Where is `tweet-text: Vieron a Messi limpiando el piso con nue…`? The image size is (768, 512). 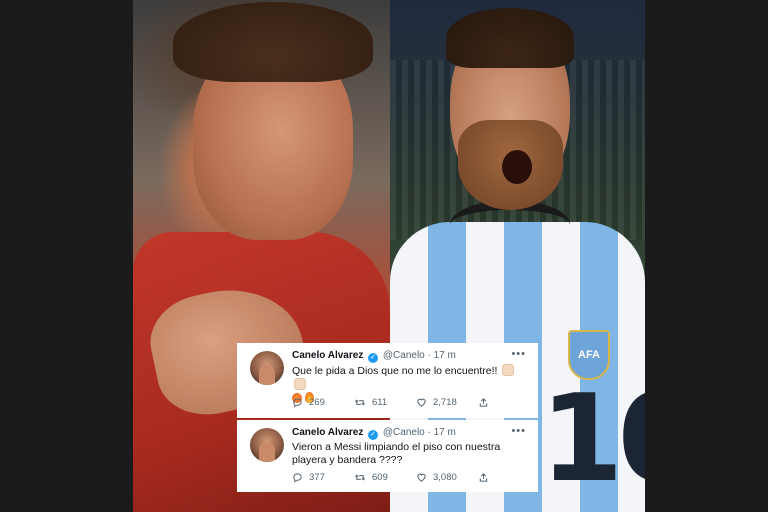 tweet-text: Vieron a Messi limpiando el piso con nue… is located at coordinates (396, 453).